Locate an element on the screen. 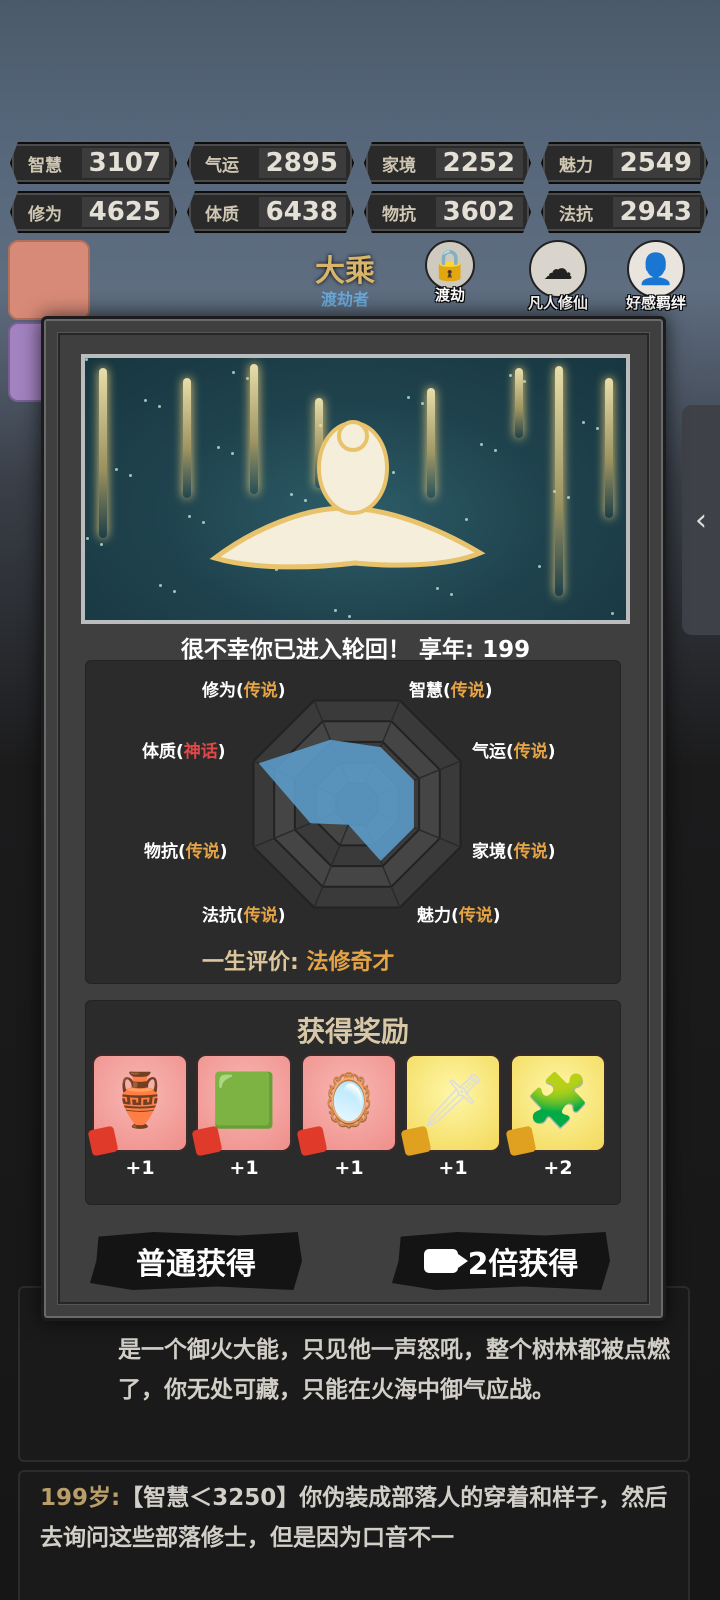 The width and height of the screenshot is (720, 1600). meditation-scene-image is located at coordinates (355, 489).